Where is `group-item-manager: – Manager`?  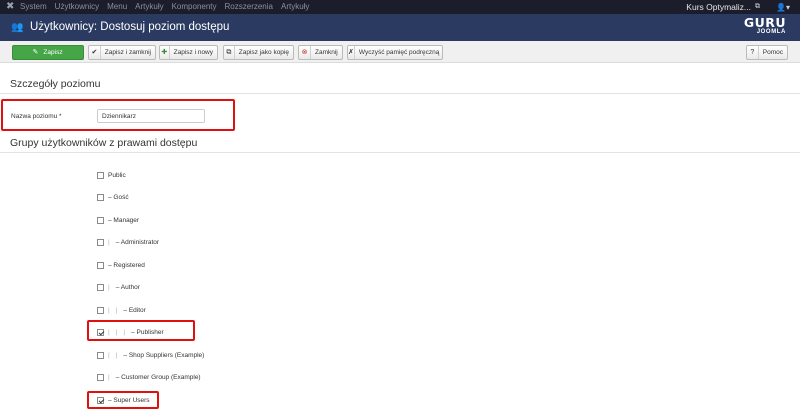 group-item-manager: – Manager is located at coordinates (118, 220).